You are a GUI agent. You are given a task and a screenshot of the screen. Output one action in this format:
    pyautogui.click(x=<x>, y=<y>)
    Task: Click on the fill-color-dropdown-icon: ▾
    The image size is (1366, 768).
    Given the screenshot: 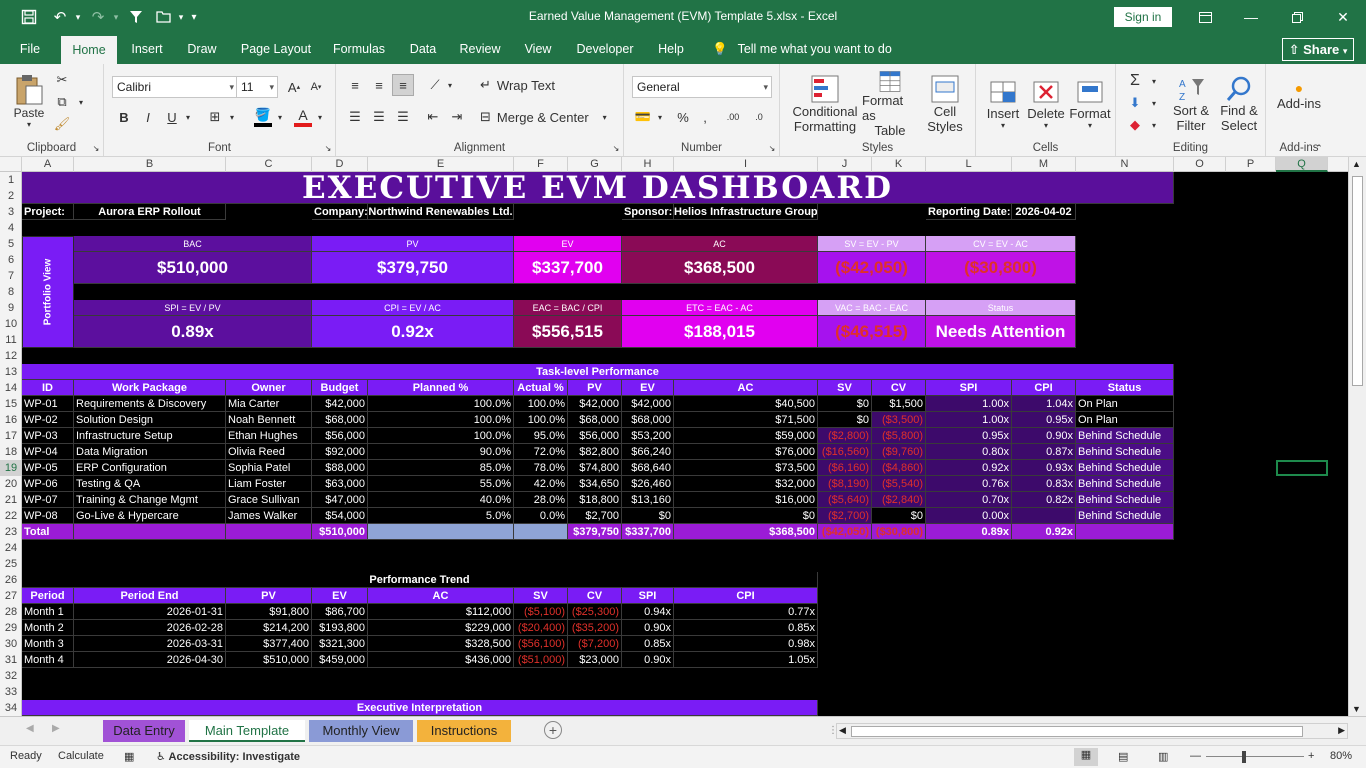 What is the action you would take?
    pyautogui.click(x=280, y=117)
    